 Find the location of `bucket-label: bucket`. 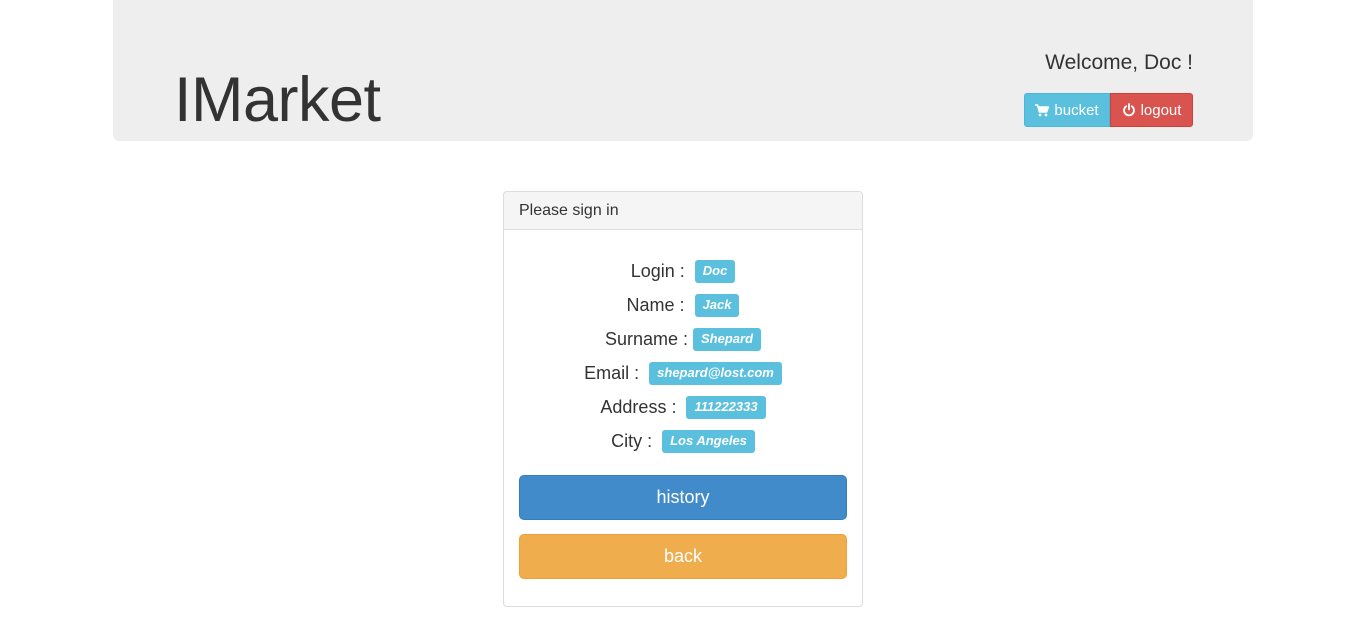

bucket-label: bucket is located at coordinates (1076, 110).